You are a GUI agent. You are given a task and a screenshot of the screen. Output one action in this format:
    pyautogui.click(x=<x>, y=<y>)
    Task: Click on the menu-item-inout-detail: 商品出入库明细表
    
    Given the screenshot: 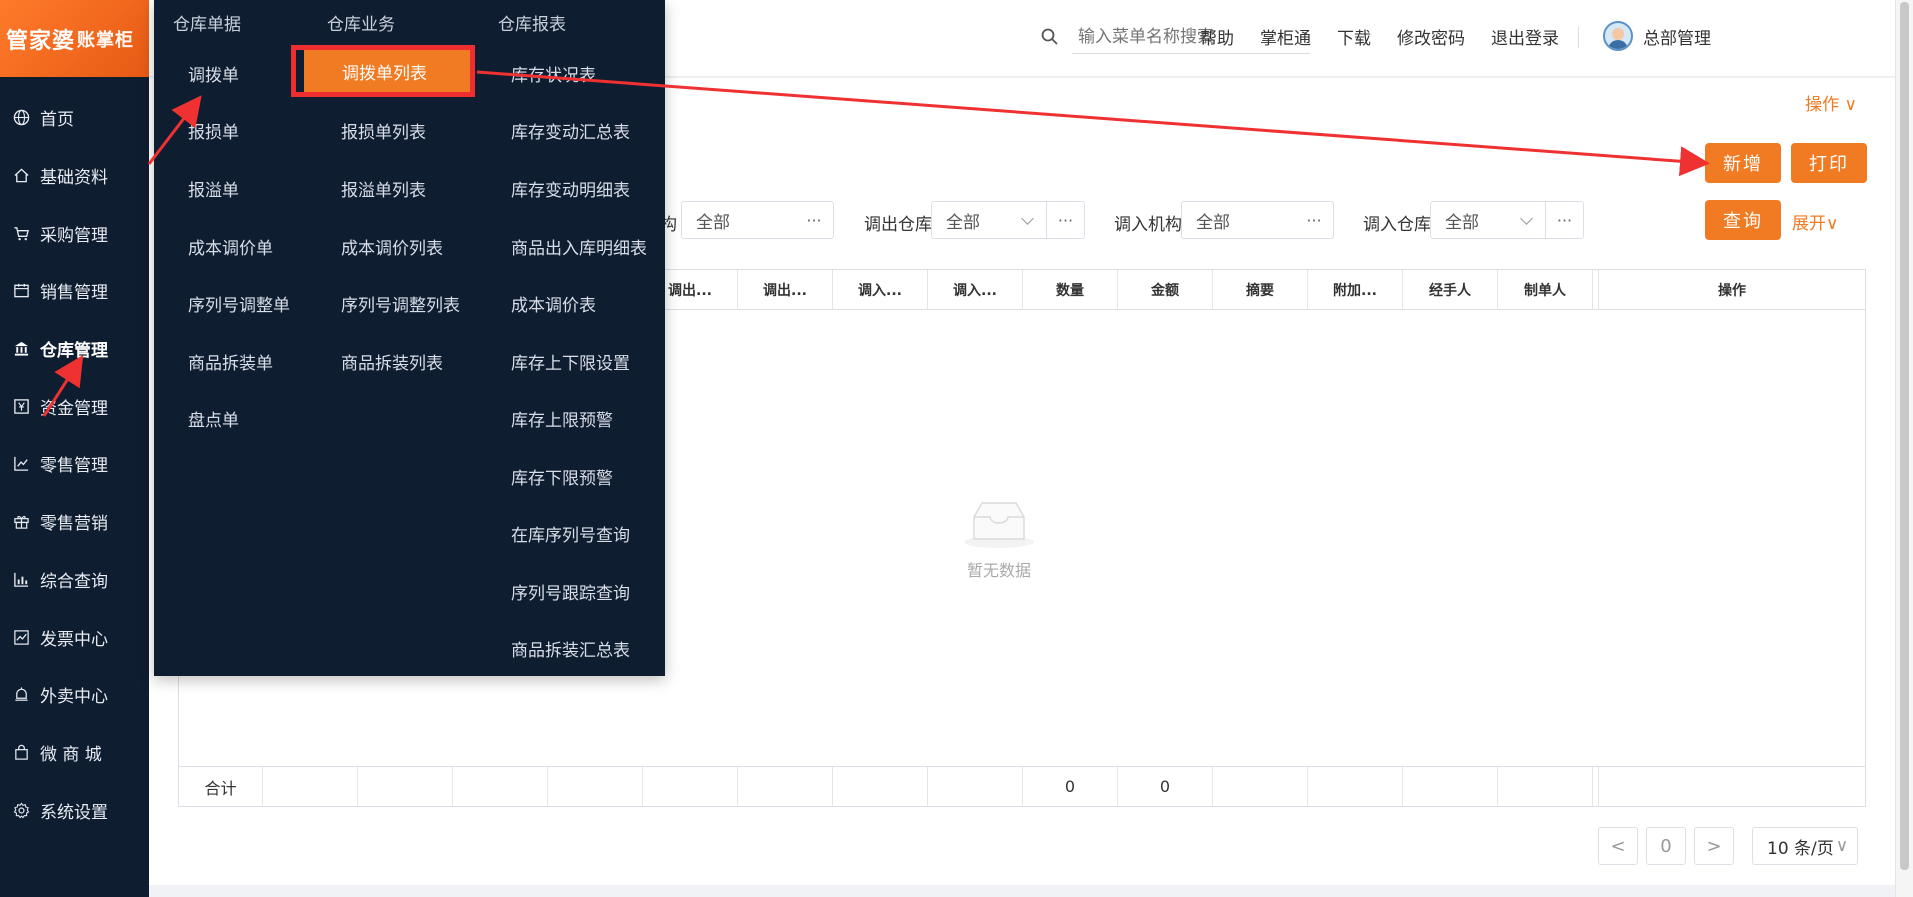 What is the action you would take?
    pyautogui.click(x=579, y=246)
    